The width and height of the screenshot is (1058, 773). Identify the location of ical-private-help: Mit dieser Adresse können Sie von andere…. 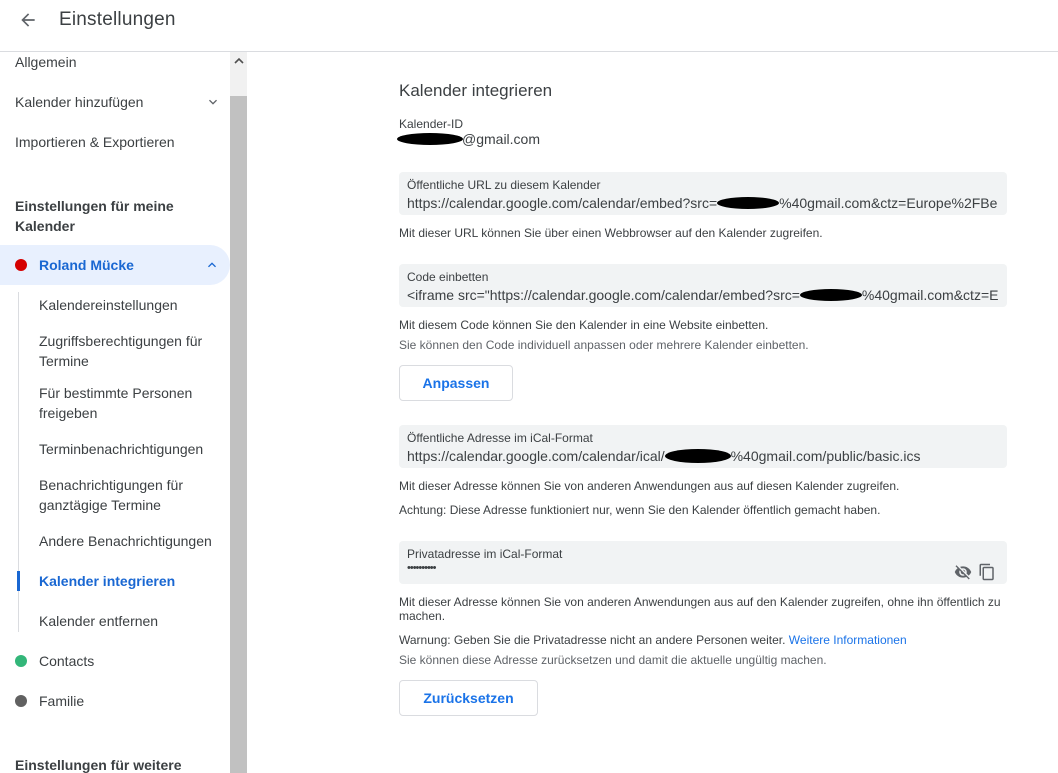
(700, 609).